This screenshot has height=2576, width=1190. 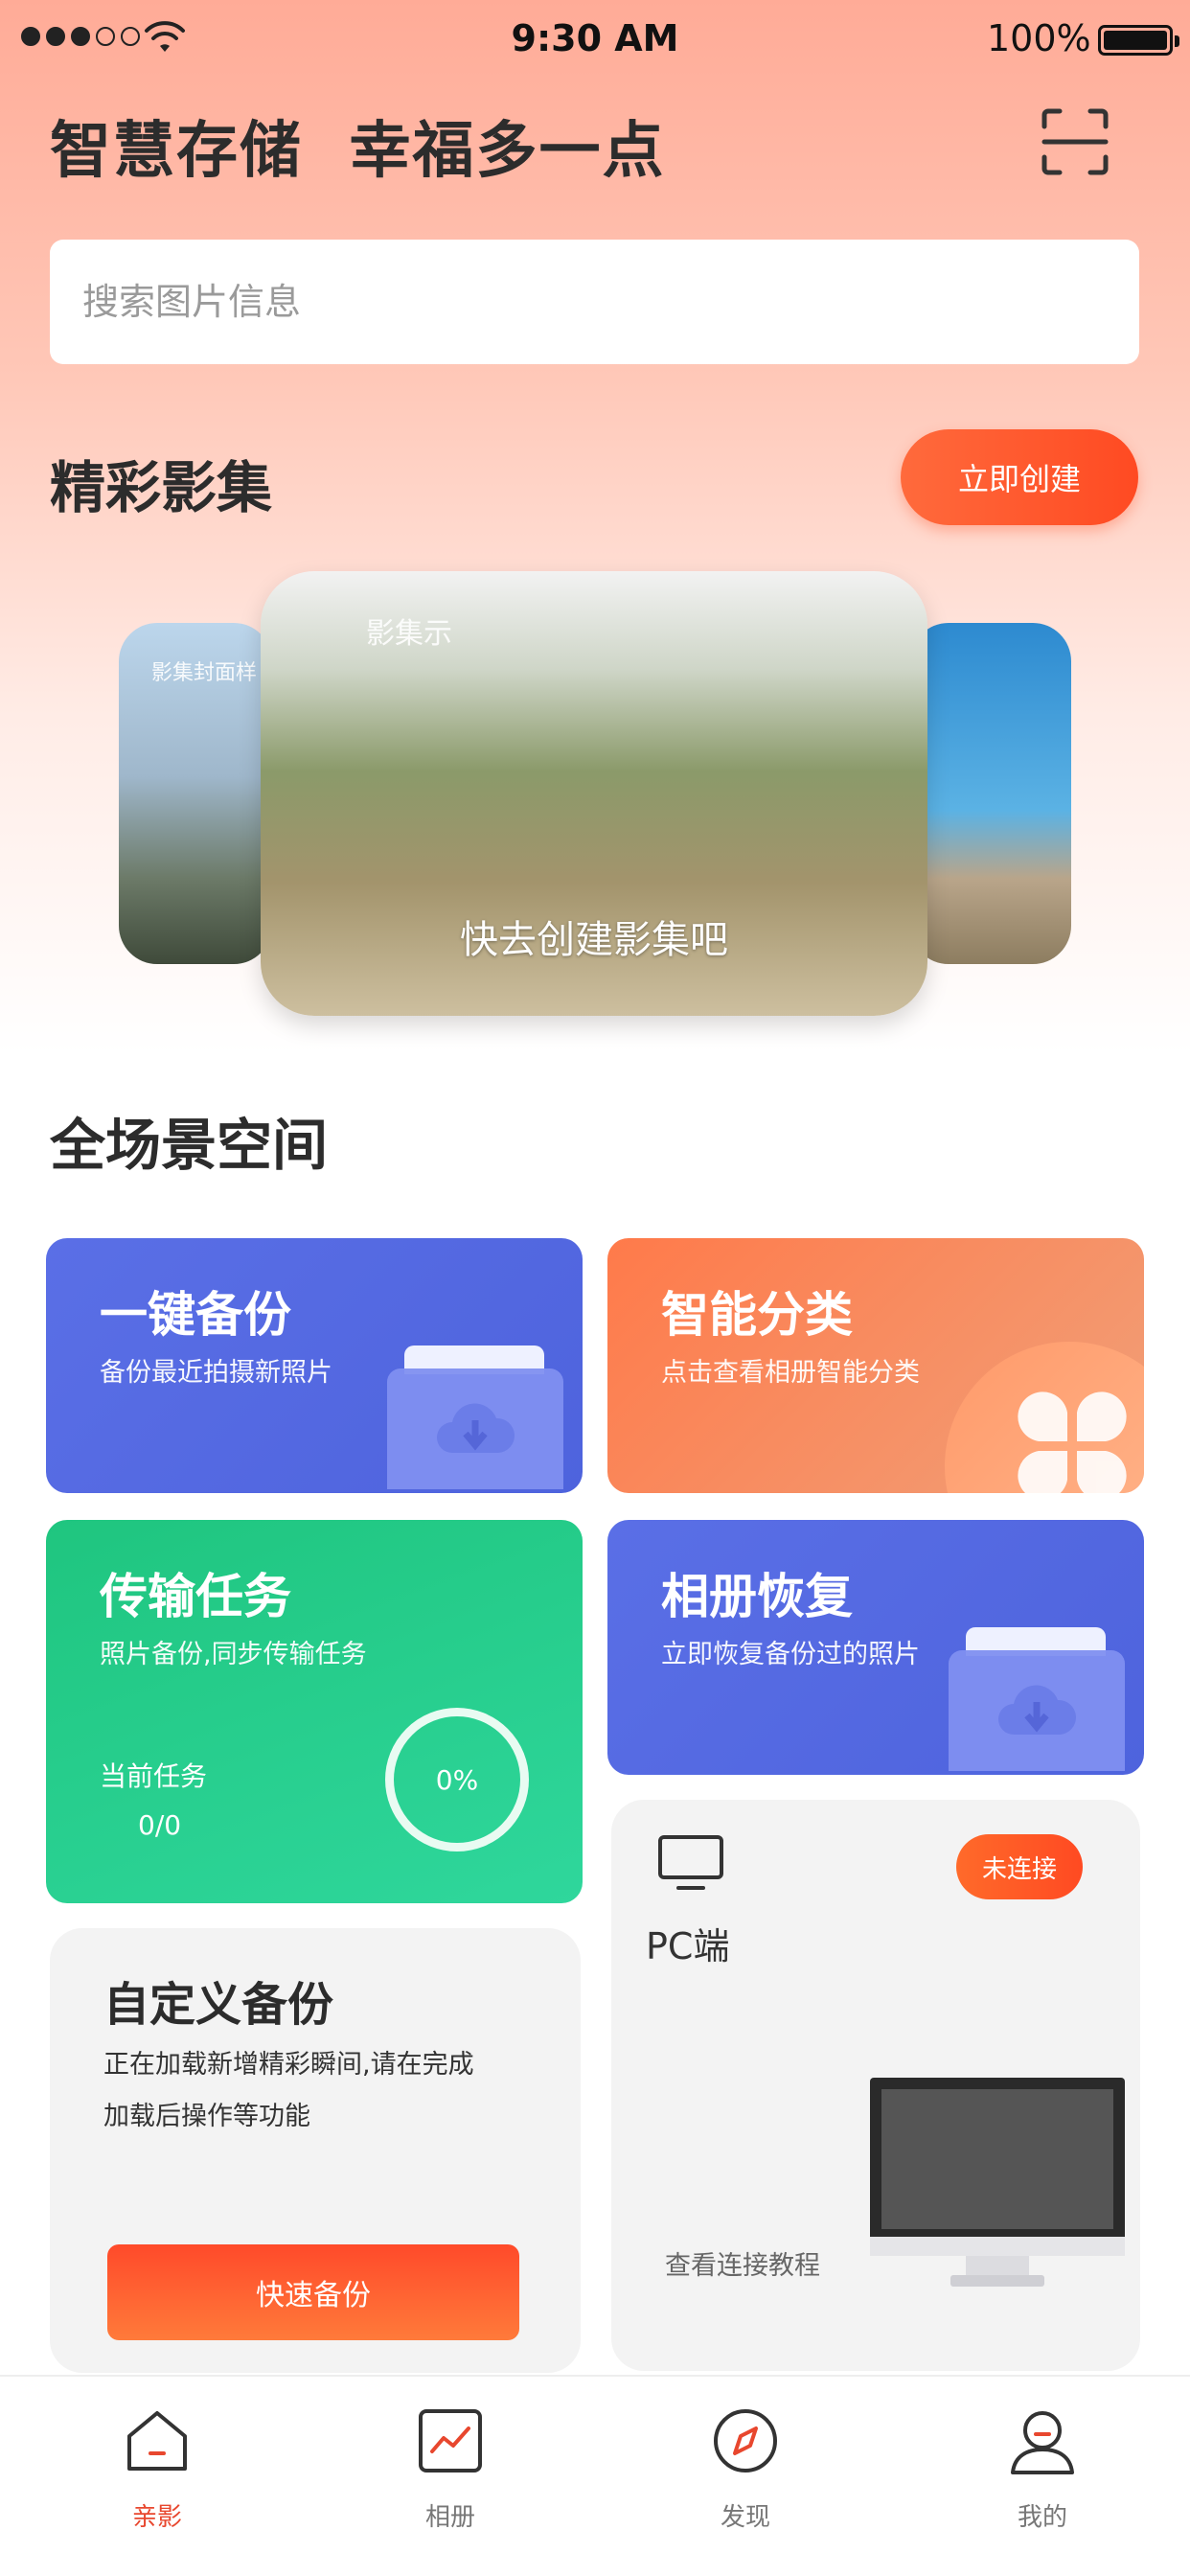 I want to click on custom-backup-title: 自定义备份, so click(x=218, y=2005).